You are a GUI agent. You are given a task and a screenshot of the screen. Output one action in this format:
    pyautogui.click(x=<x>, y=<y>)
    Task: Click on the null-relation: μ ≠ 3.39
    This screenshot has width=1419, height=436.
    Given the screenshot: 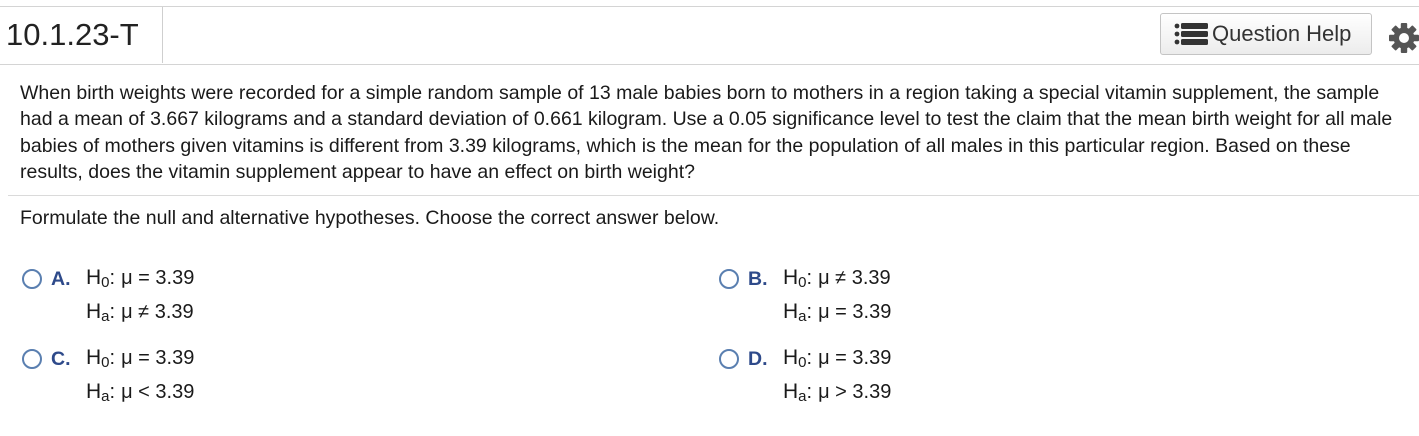 What is the action you would take?
    pyautogui.click(x=854, y=278)
    